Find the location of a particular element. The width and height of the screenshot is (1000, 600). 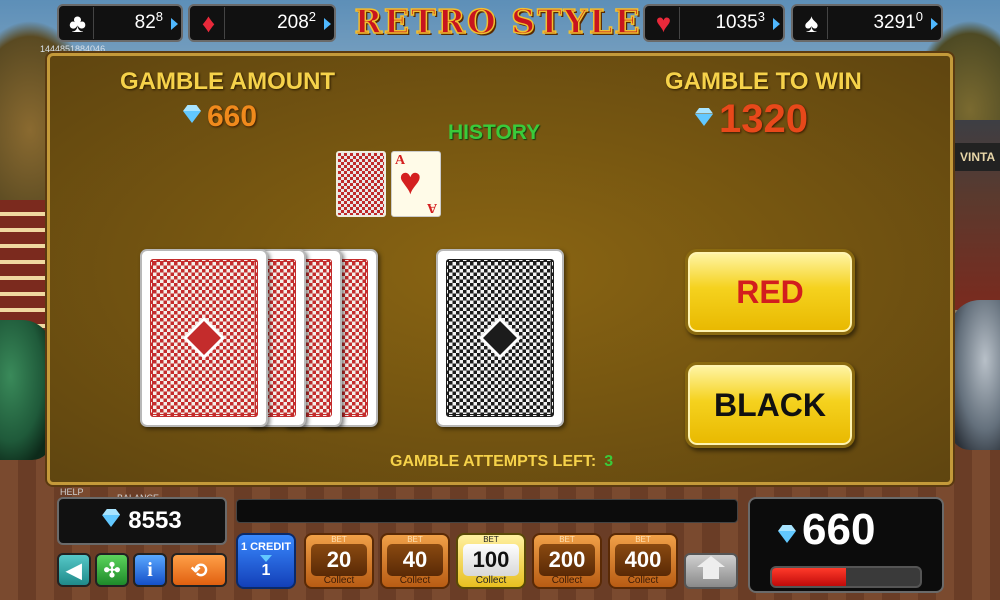

car-right-decor is located at coordinates (975, 375).